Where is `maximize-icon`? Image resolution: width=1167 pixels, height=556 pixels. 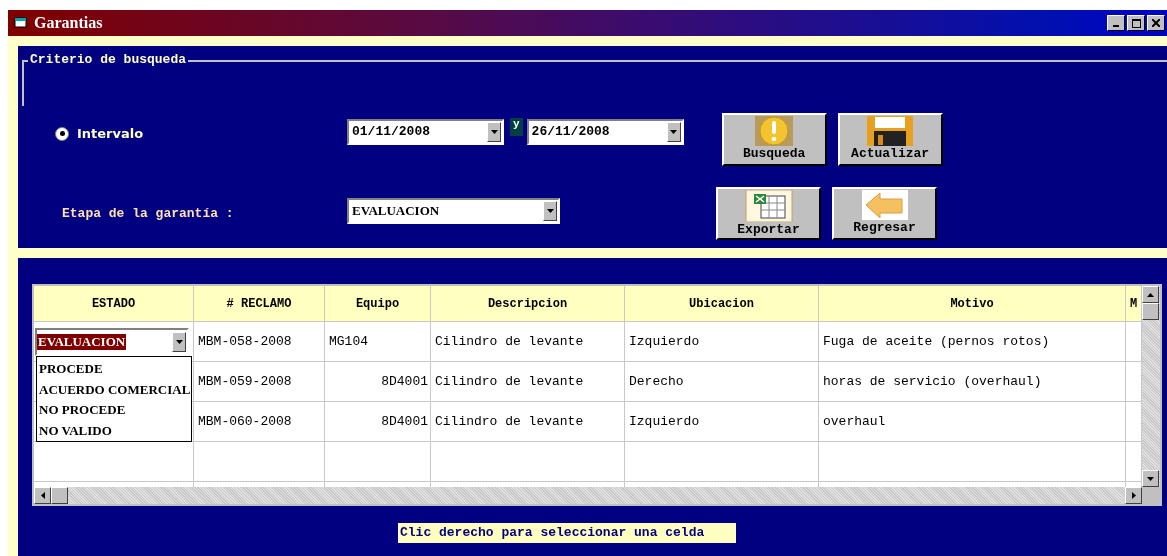 maximize-icon is located at coordinates (1136, 23).